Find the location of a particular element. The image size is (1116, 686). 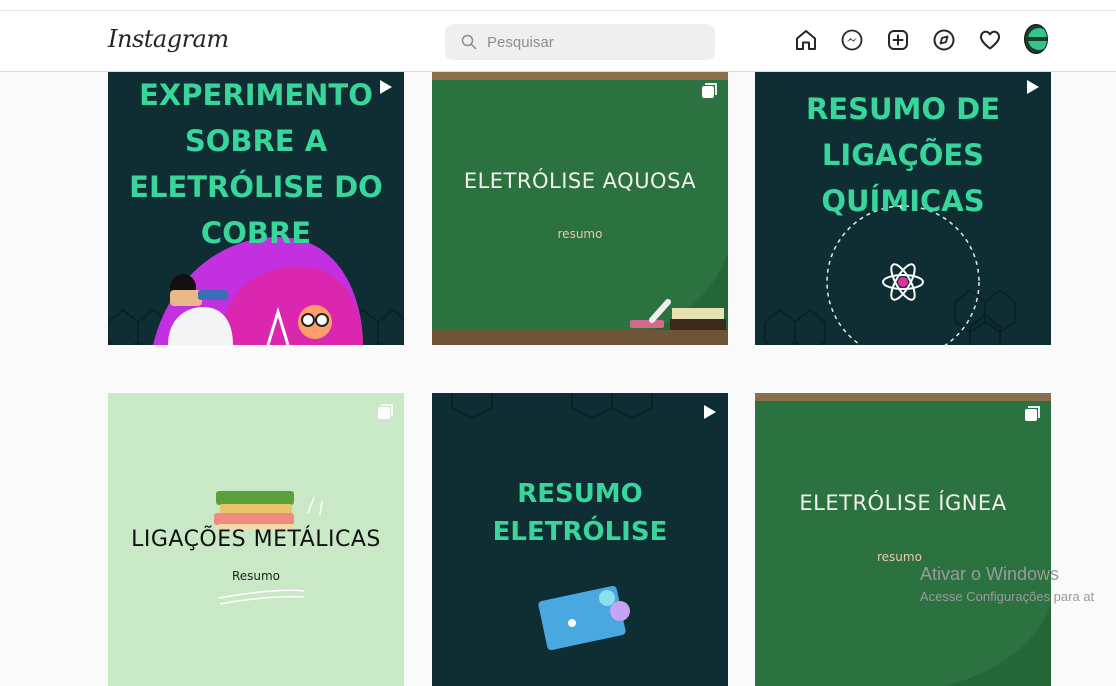

post-title-line: RESUMO is located at coordinates (580, 494).